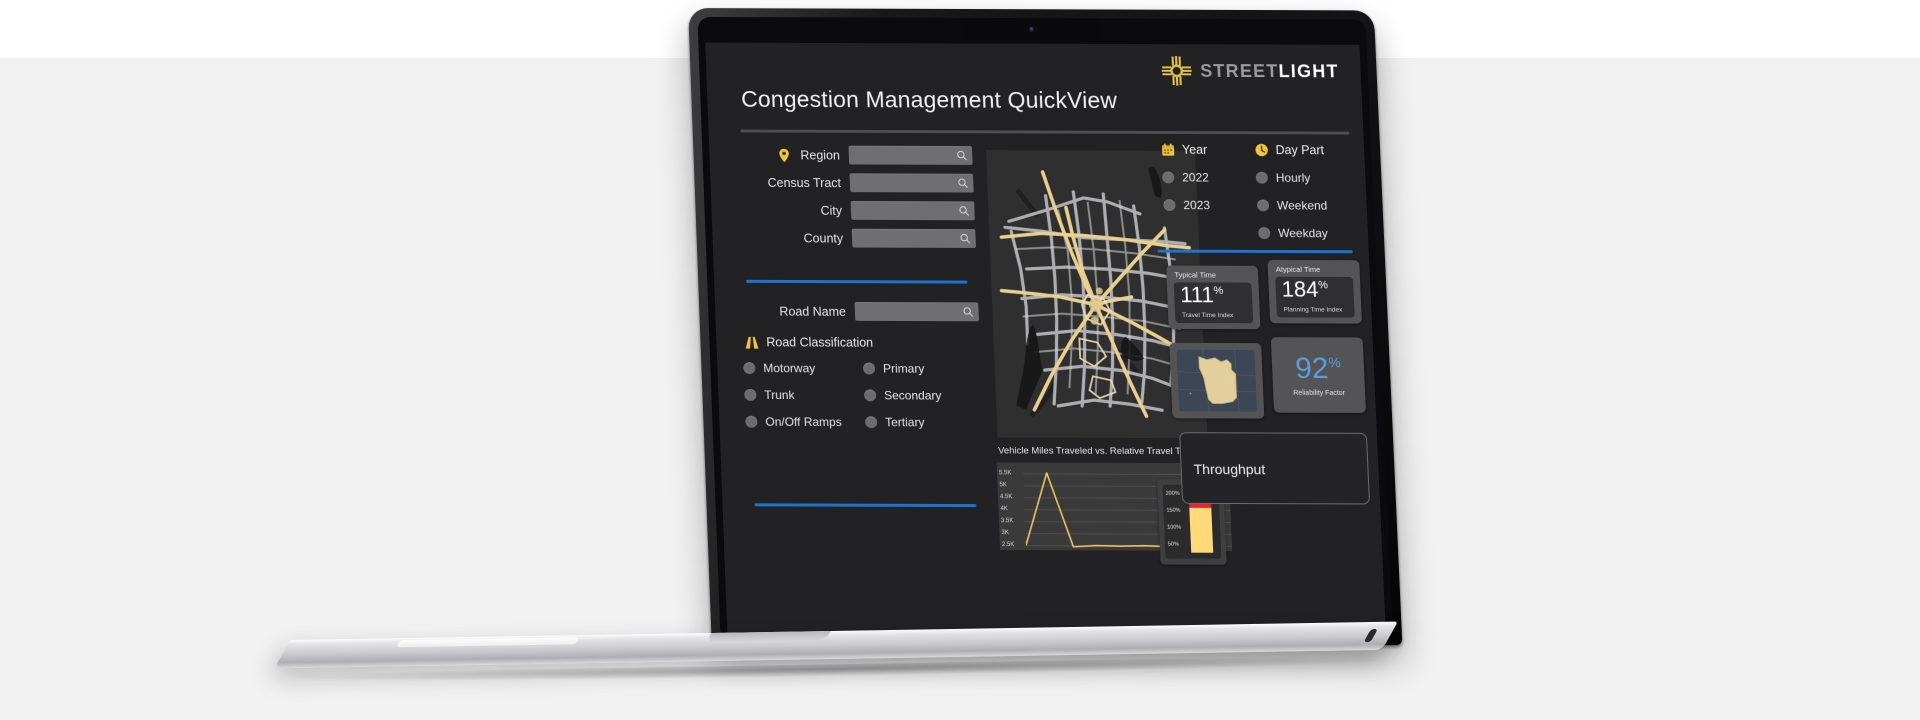  What do you see at coordinates (800, 422) in the screenshot?
I see `option-on-off-ramps: On/Off Ramps` at bounding box center [800, 422].